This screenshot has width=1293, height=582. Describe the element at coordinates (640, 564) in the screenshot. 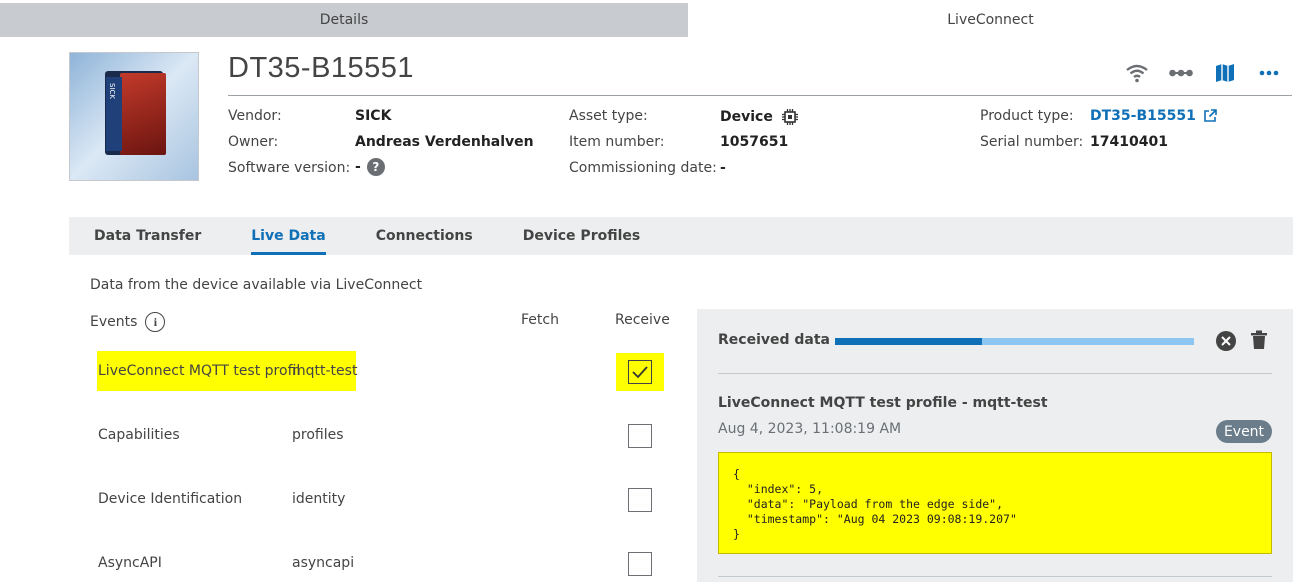

I see `receive-checkbox-asyncapi` at that location.